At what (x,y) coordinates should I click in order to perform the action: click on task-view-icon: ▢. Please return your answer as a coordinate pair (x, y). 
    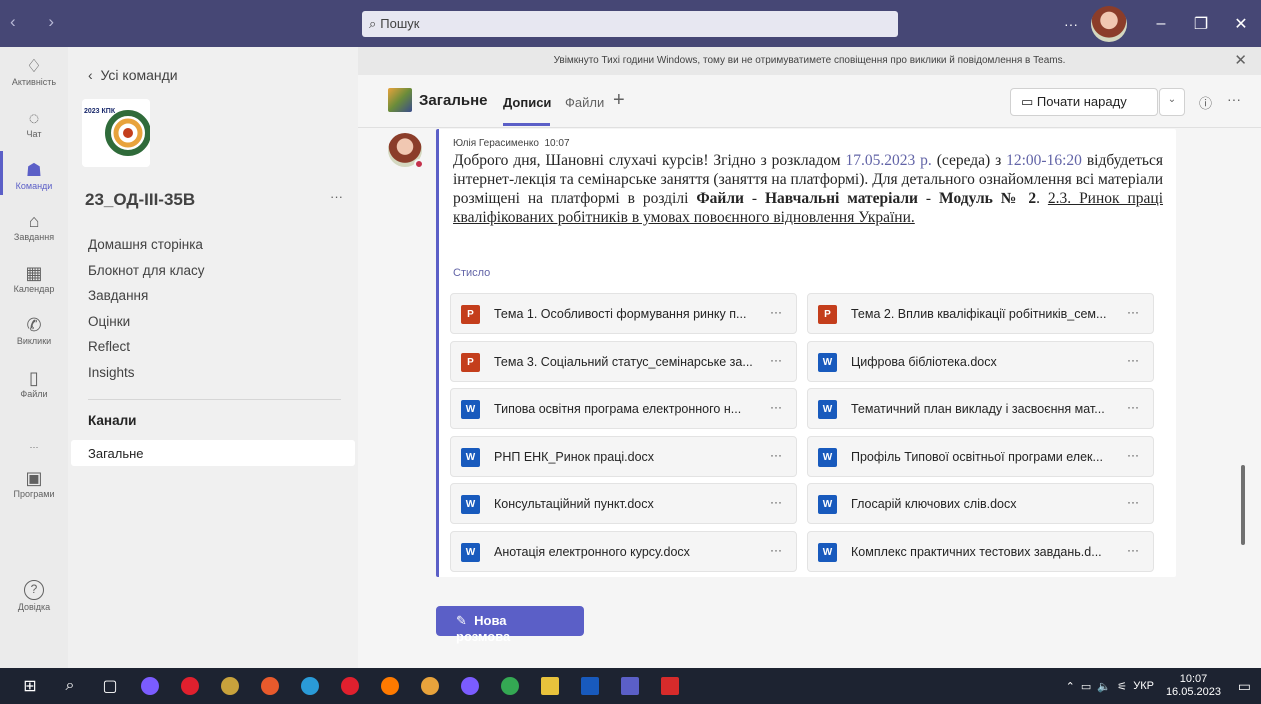
    Looking at the image, I should click on (110, 686).